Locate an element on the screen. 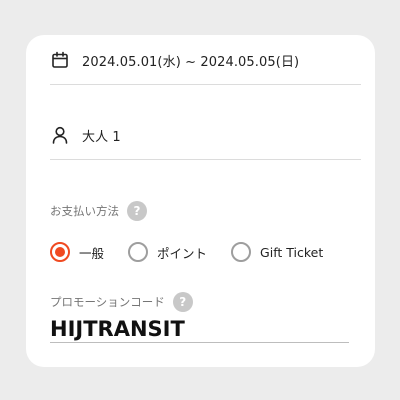 This screenshot has width=400, height=400. payment-option-general: 一般 is located at coordinates (77, 252).